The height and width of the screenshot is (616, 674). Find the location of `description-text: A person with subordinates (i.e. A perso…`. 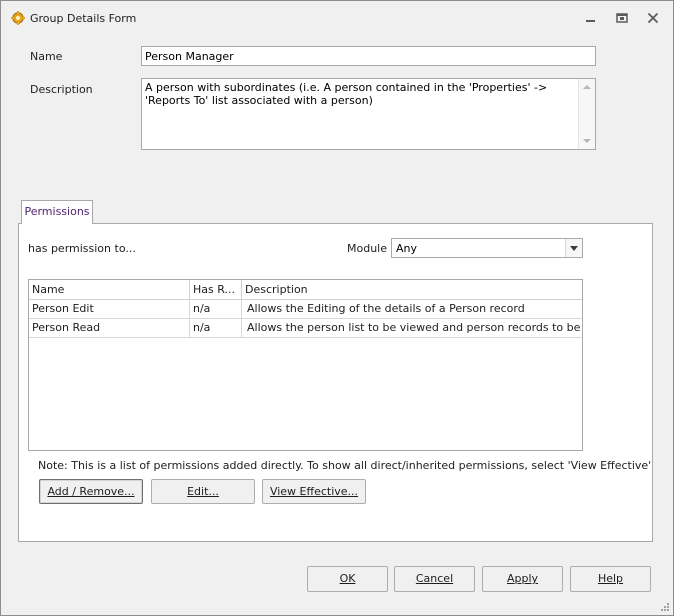

description-text: A person with subordinates (i.e. A perso… is located at coordinates (346, 94).